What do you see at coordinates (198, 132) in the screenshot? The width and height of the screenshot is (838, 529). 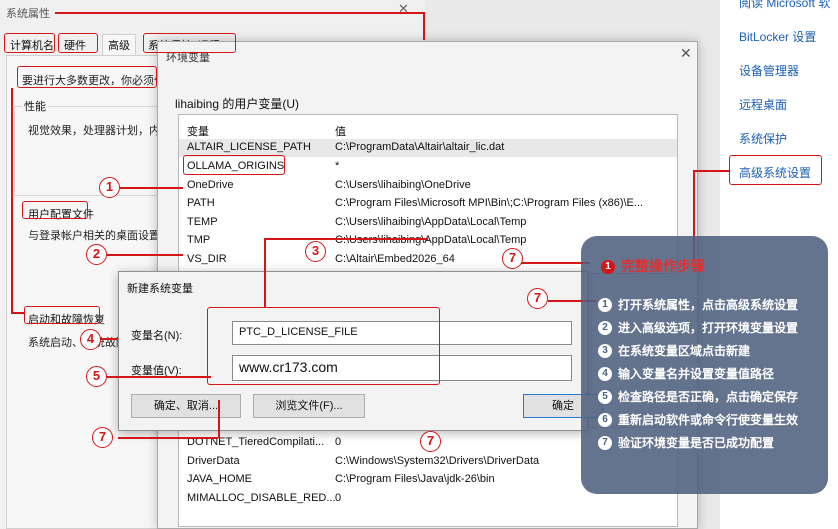 I see `header-variable: 变量` at bounding box center [198, 132].